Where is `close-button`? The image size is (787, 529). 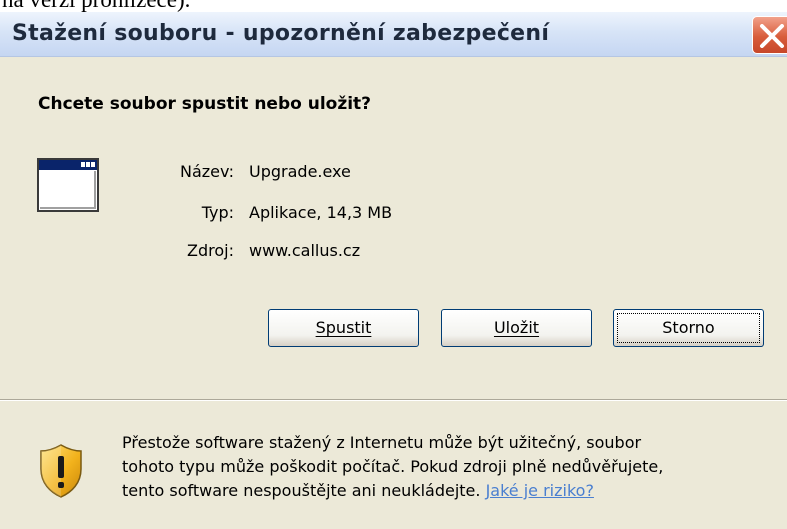 close-button is located at coordinates (769, 35).